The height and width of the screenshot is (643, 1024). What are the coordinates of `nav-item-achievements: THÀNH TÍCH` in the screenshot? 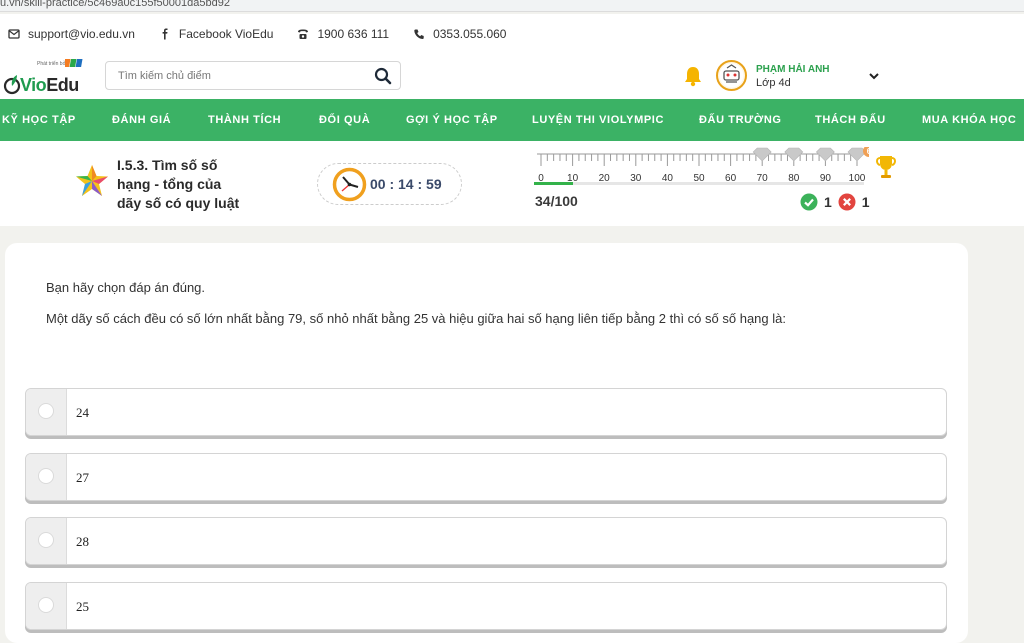 It's located at (244, 120).